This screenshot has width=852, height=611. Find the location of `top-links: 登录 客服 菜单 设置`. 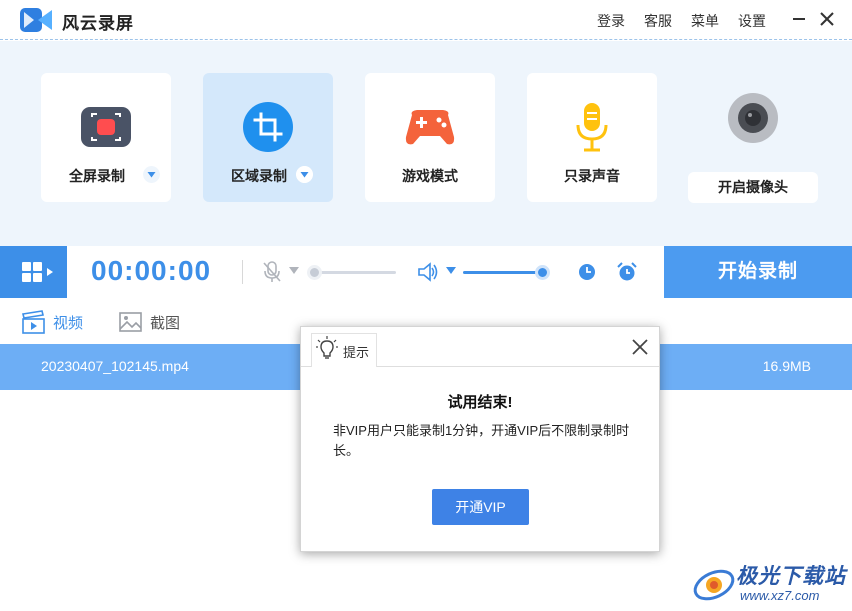

top-links: 登录 客服 菜单 设置 is located at coordinates (681, 21).